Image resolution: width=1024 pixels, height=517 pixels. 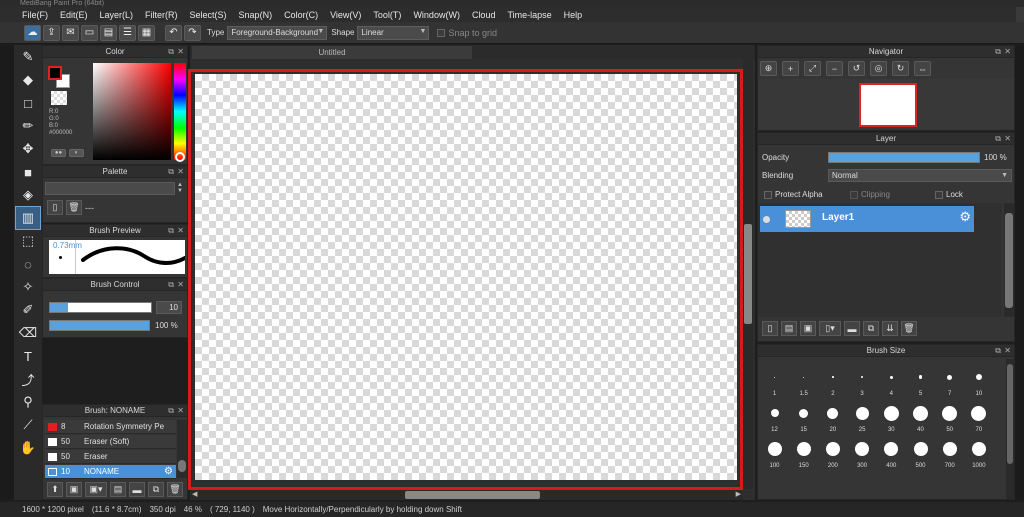 What do you see at coordinates (890, 328) in the screenshot?
I see `merge-down-icon: ⇊` at bounding box center [890, 328].